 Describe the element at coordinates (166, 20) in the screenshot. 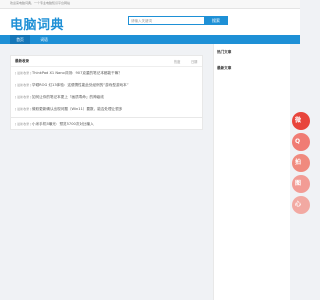

I see `search-input: 请输入关键词` at that location.